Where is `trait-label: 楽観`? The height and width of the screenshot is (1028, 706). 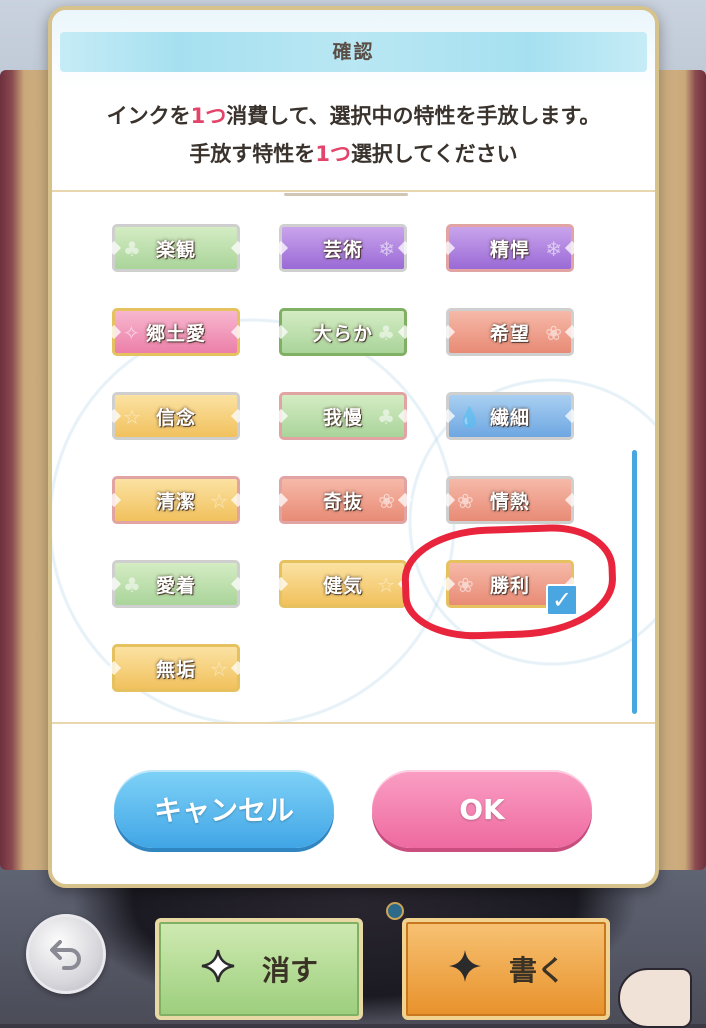
trait-label: 楽観 is located at coordinates (175, 249).